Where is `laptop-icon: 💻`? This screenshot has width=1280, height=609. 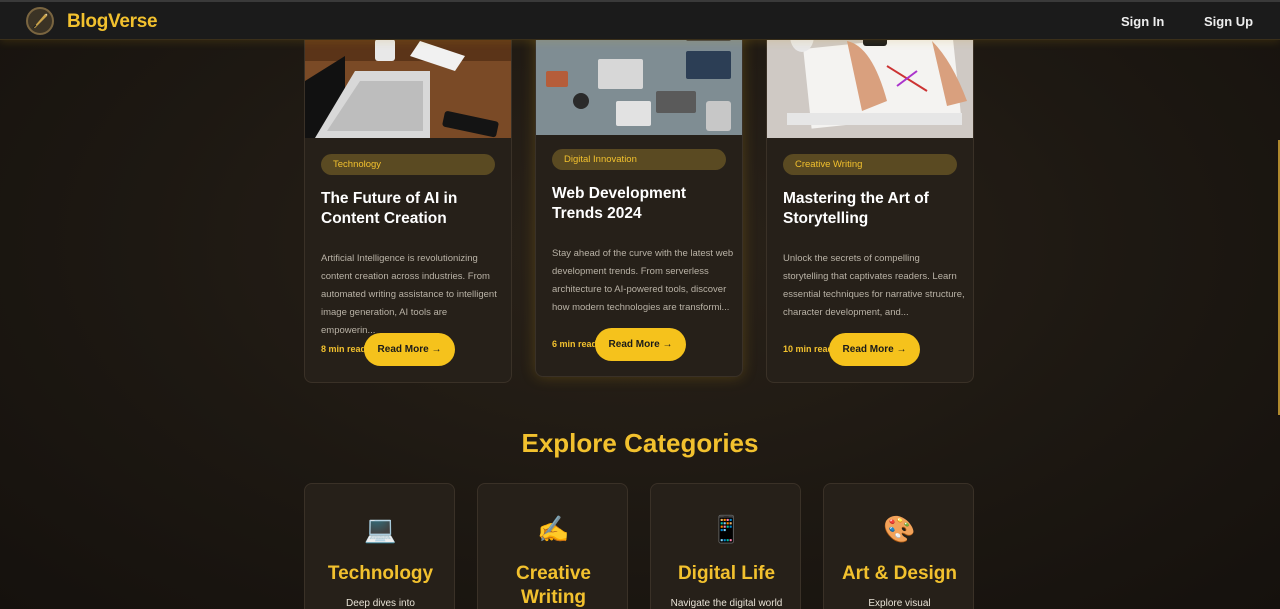
laptop-icon: 💻 is located at coordinates (380, 529).